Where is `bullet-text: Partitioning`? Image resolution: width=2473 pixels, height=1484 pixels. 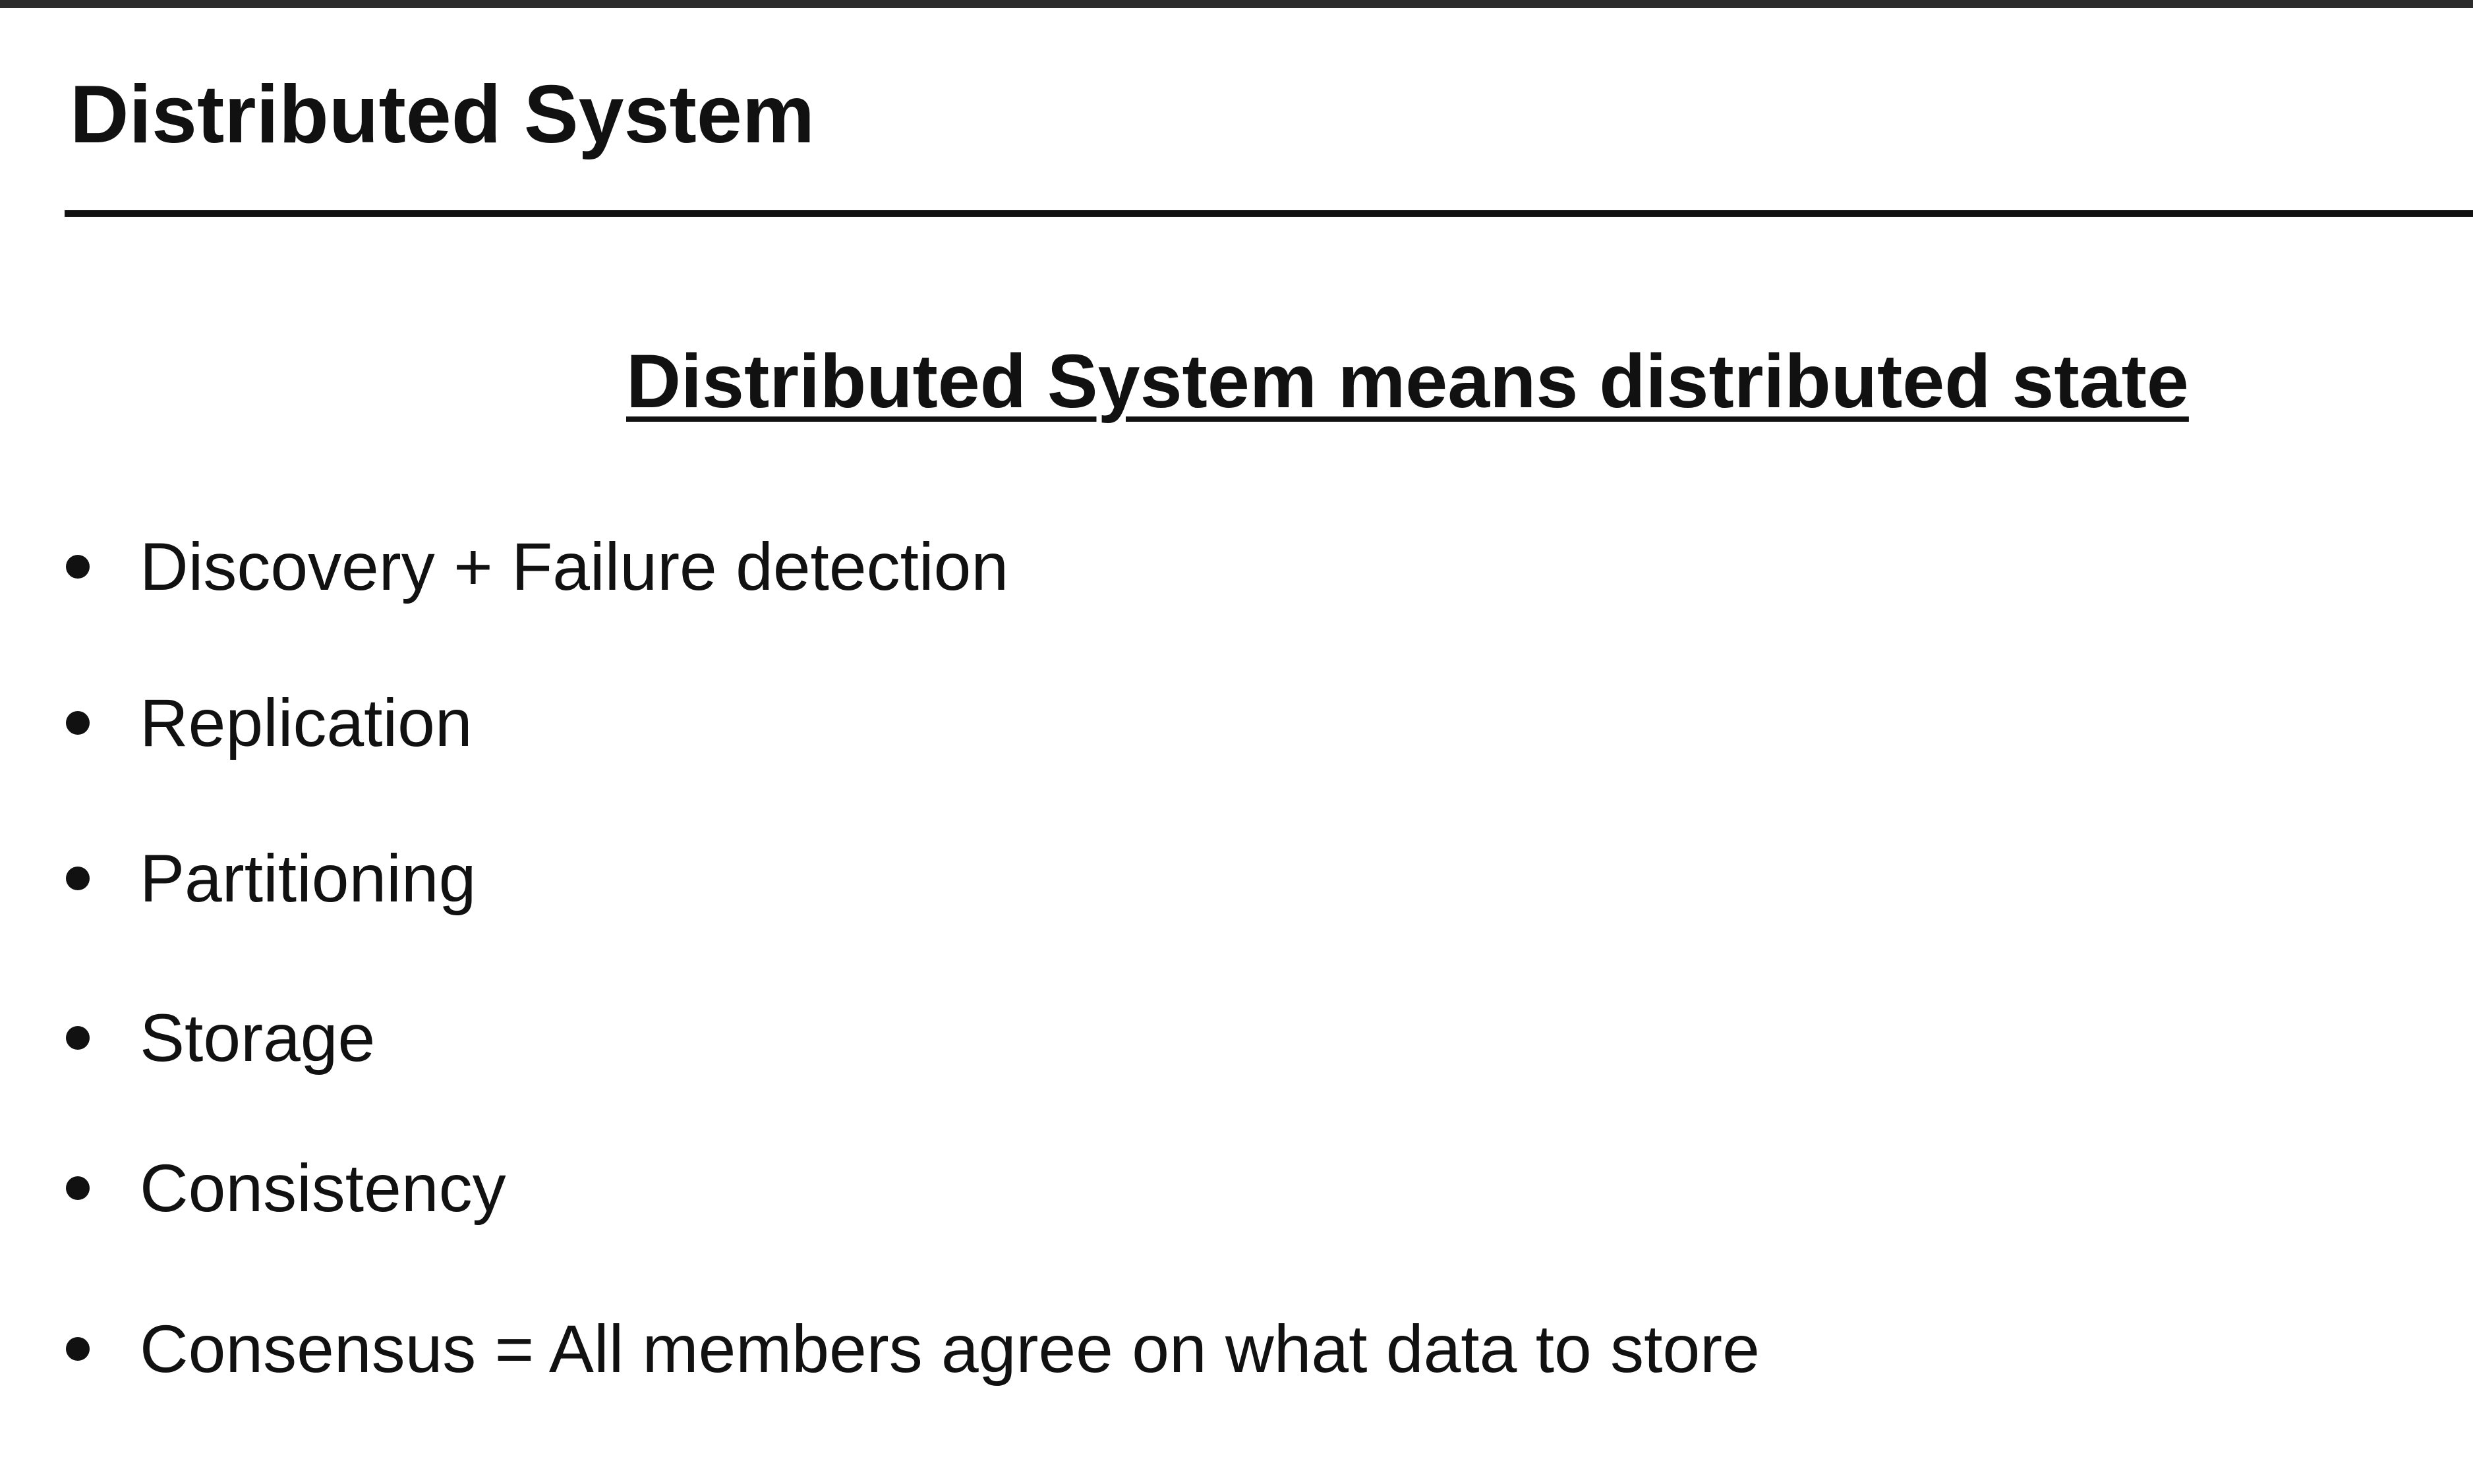 bullet-text: Partitioning is located at coordinates (308, 878).